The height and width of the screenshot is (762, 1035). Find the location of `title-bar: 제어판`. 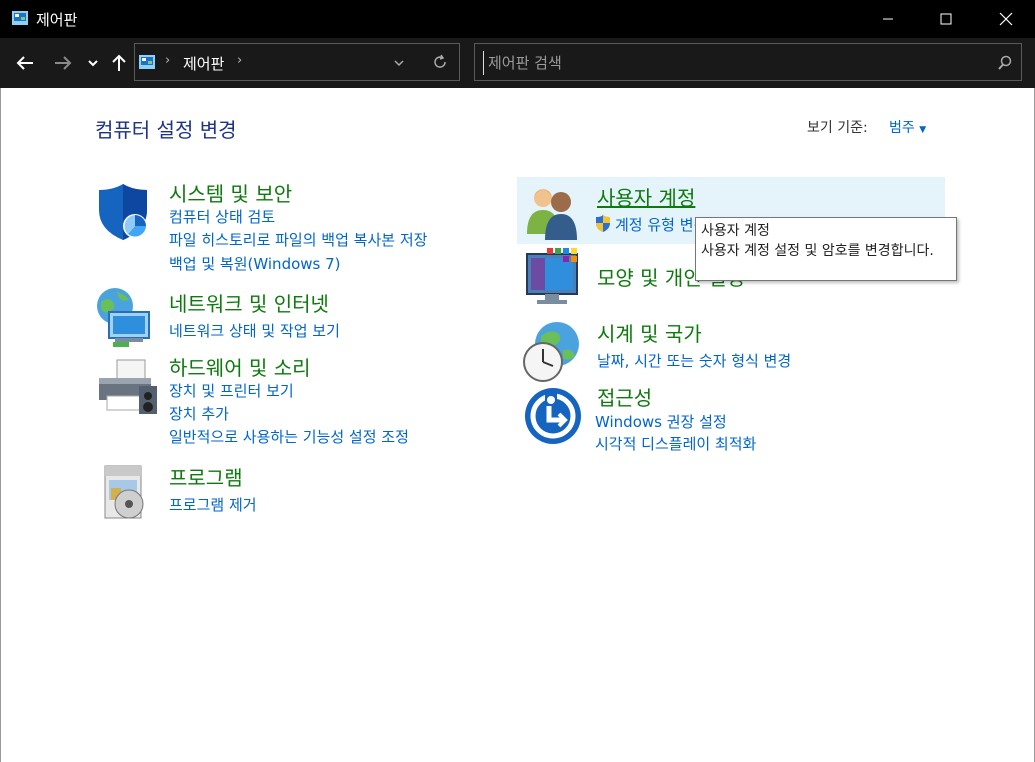

title-bar: 제어판 is located at coordinates (517, 19).